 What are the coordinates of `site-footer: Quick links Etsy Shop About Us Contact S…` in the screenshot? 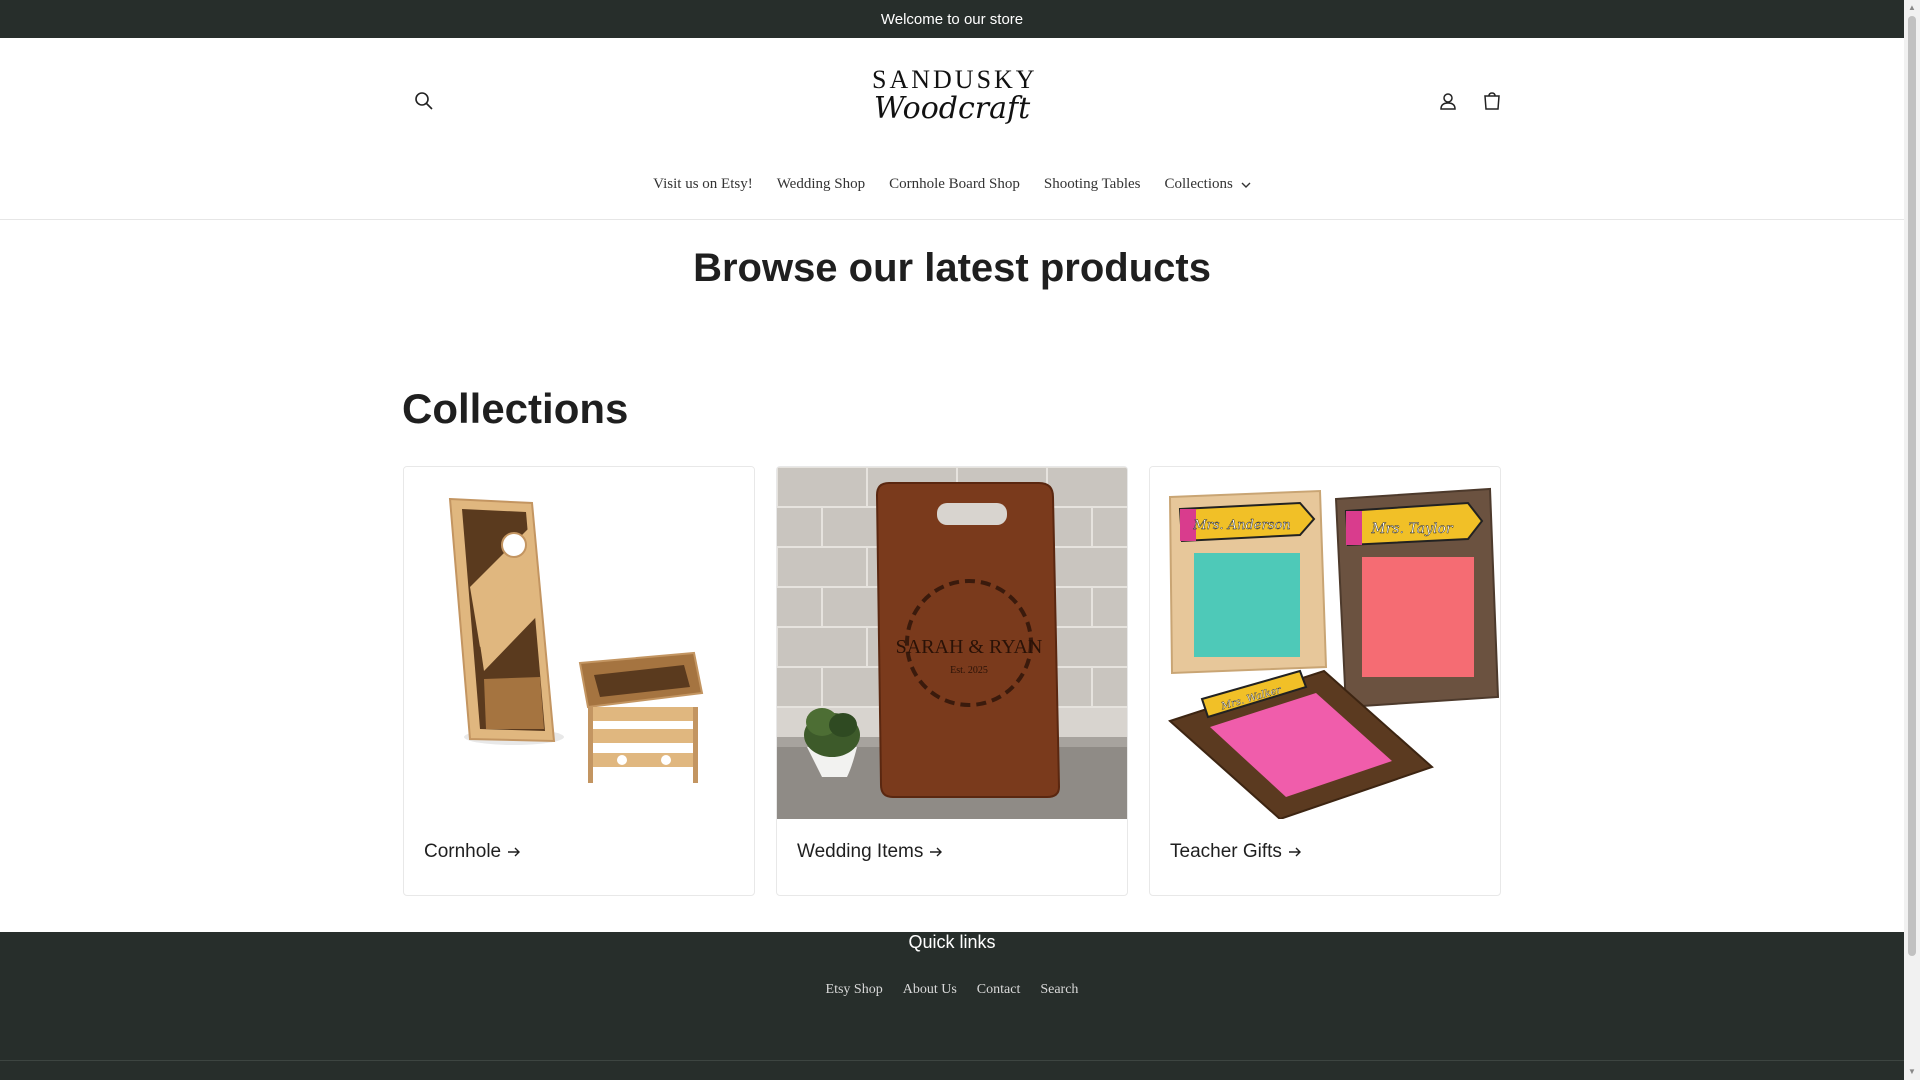 It's located at (952, 1006).